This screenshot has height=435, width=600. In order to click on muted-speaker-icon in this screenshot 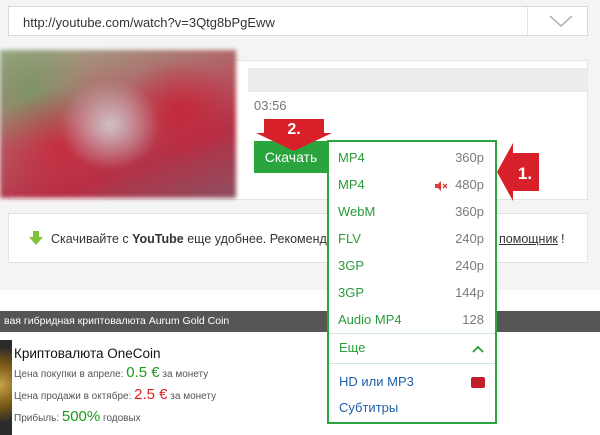, I will do `click(441, 186)`.